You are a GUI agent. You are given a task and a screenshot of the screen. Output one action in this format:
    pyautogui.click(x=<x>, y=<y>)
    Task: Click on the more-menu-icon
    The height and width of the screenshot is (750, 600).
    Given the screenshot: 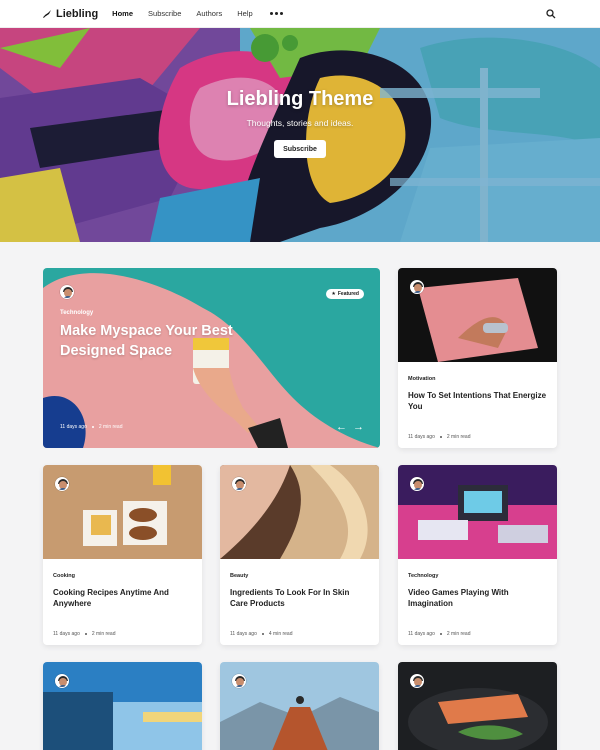 What is the action you would take?
    pyautogui.click(x=276, y=13)
    